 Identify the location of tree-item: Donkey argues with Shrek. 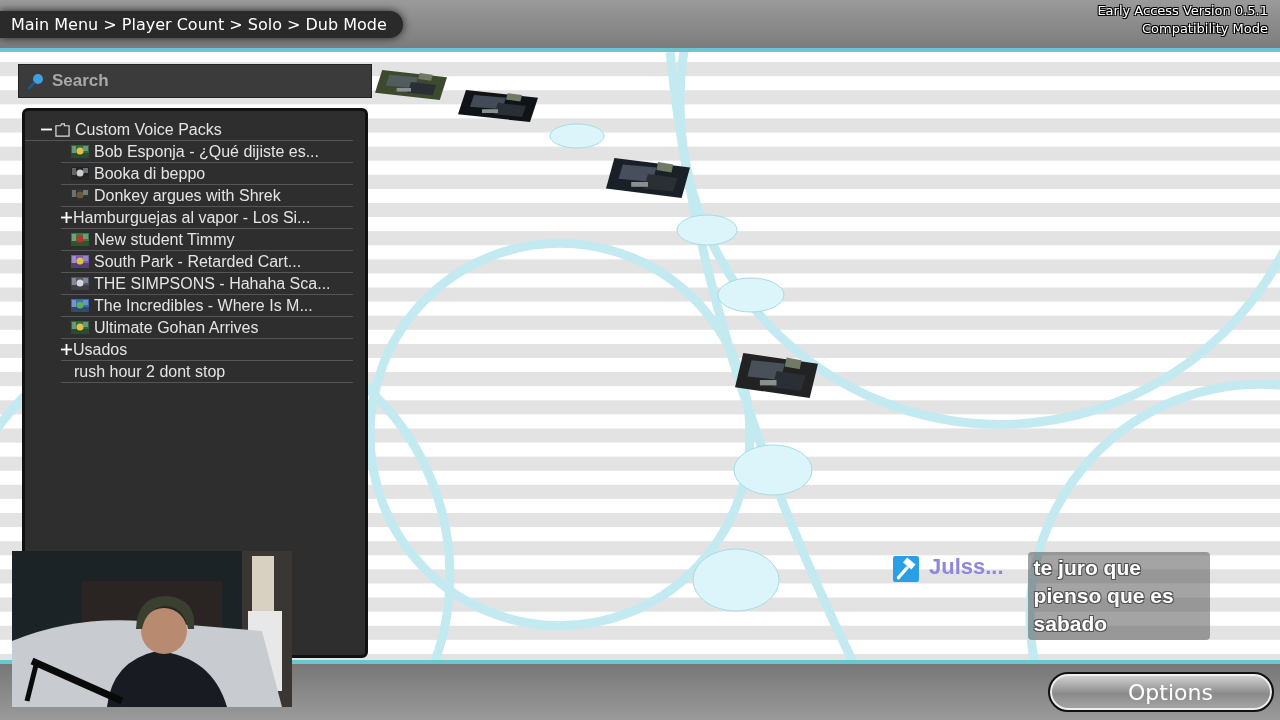
(187, 195).